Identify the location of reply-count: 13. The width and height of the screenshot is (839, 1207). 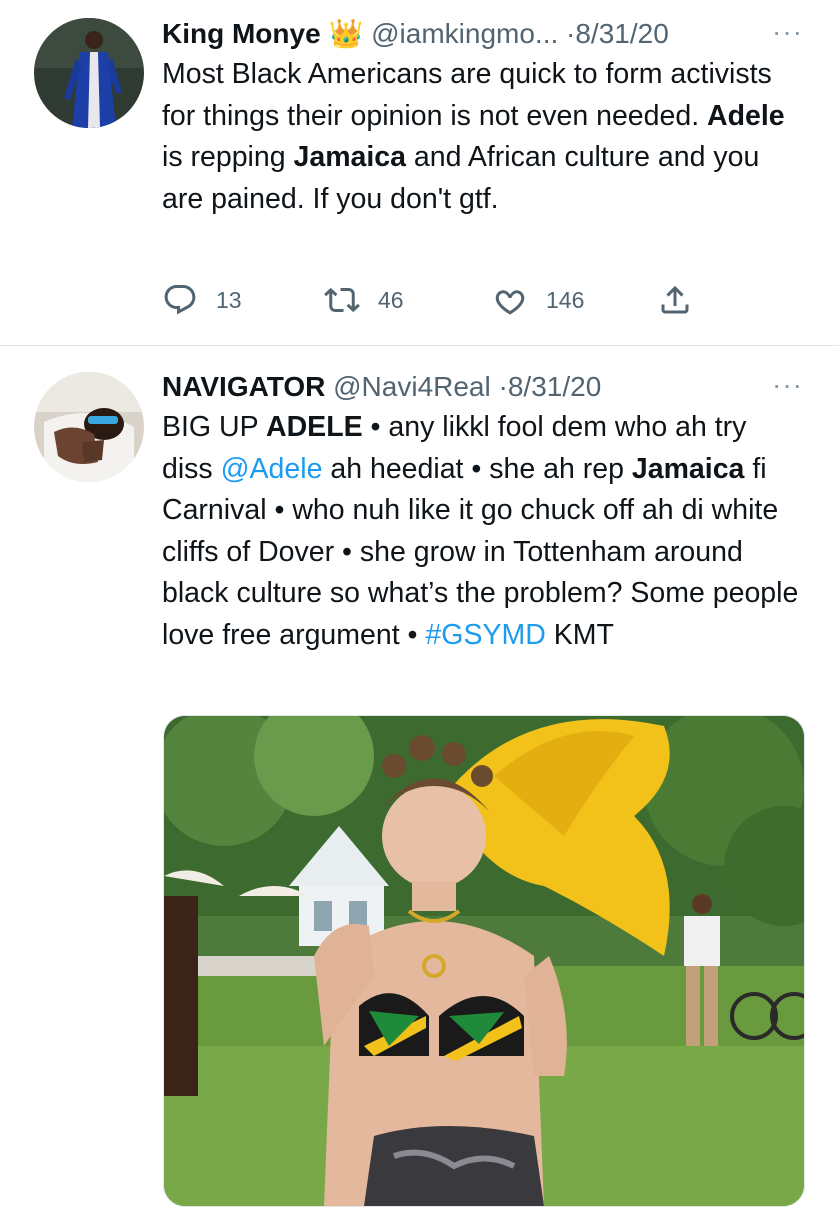
(229, 299).